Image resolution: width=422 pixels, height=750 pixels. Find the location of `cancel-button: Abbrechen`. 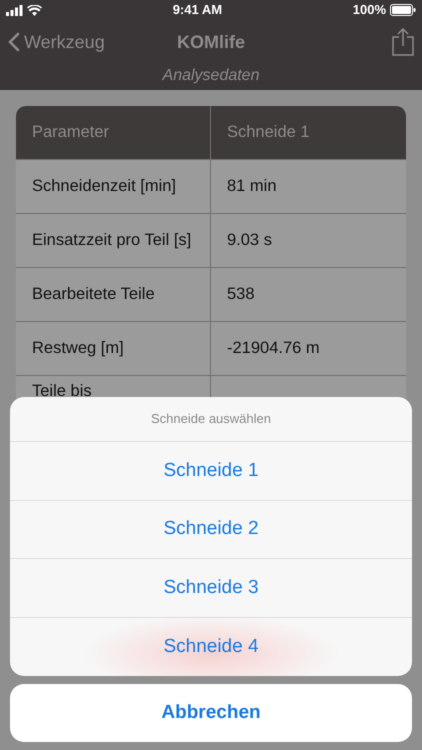

cancel-button: Abbrechen is located at coordinates (211, 713).